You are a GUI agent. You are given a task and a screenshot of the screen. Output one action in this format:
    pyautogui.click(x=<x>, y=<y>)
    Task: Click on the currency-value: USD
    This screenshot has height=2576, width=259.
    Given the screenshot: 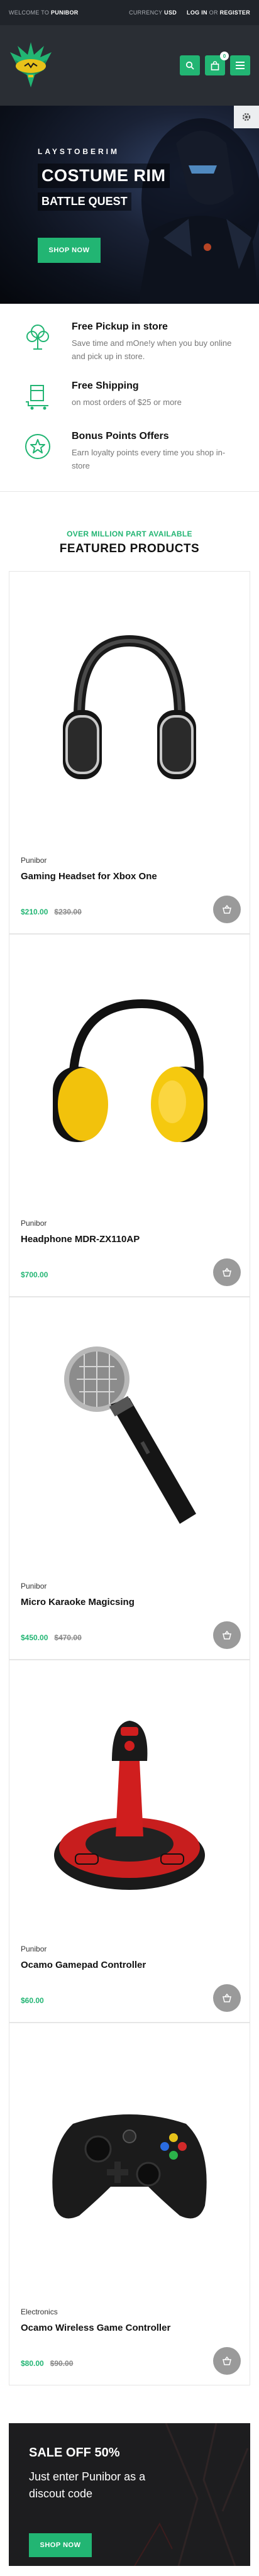 What is the action you would take?
    pyautogui.click(x=170, y=12)
    